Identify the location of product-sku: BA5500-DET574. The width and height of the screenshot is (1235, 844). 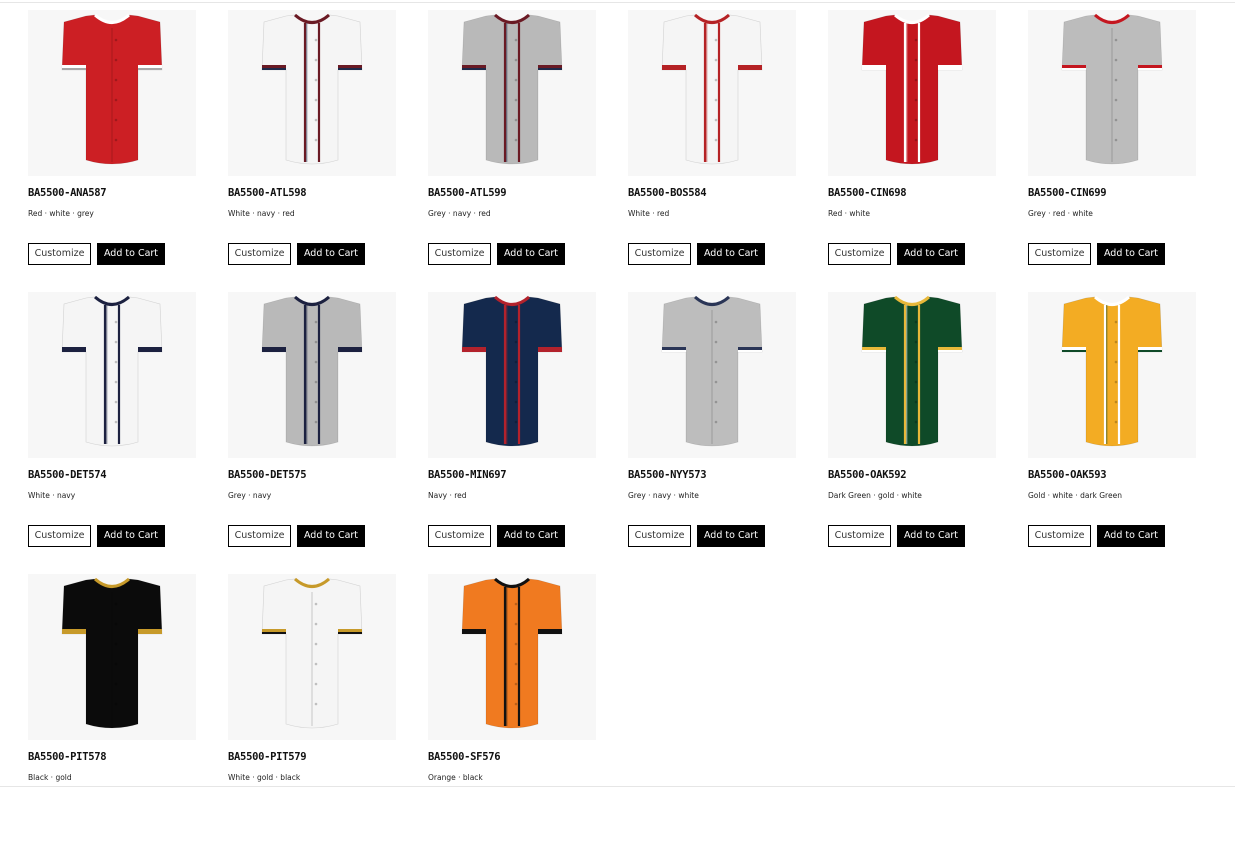
(67, 475).